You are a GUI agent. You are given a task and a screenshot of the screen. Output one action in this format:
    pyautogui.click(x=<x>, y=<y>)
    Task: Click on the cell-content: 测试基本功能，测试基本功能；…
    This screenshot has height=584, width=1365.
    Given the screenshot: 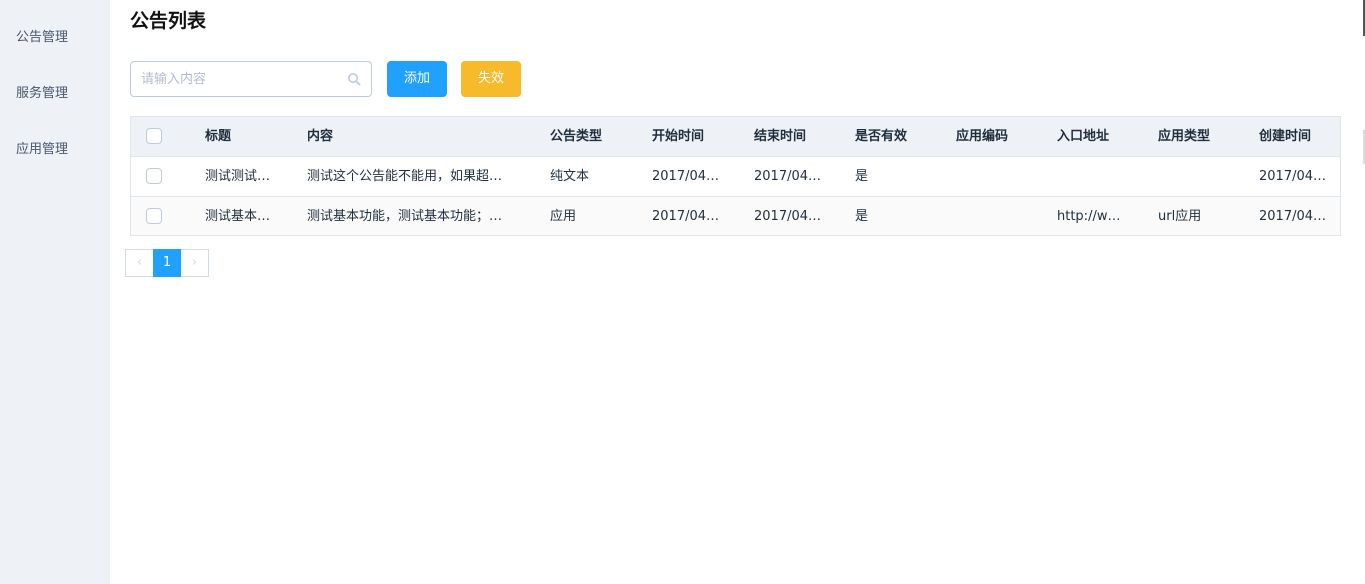 What is the action you would take?
    pyautogui.click(x=405, y=216)
    